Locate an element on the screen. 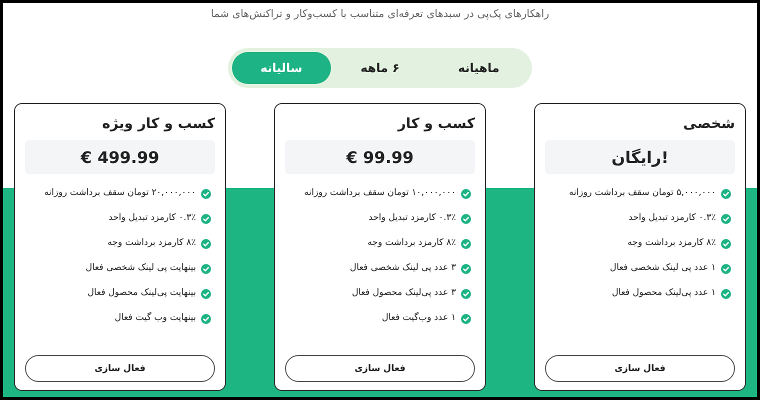  plan-title: کسب و کار ویژه is located at coordinates (158, 124).